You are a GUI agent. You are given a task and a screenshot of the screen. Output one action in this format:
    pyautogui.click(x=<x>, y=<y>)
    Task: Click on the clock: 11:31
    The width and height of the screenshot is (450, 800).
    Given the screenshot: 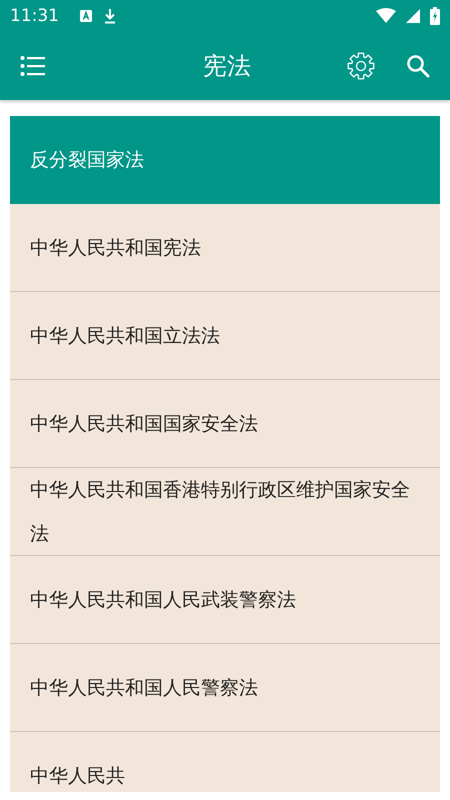 What is the action you would take?
    pyautogui.click(x=34, y=16)
    